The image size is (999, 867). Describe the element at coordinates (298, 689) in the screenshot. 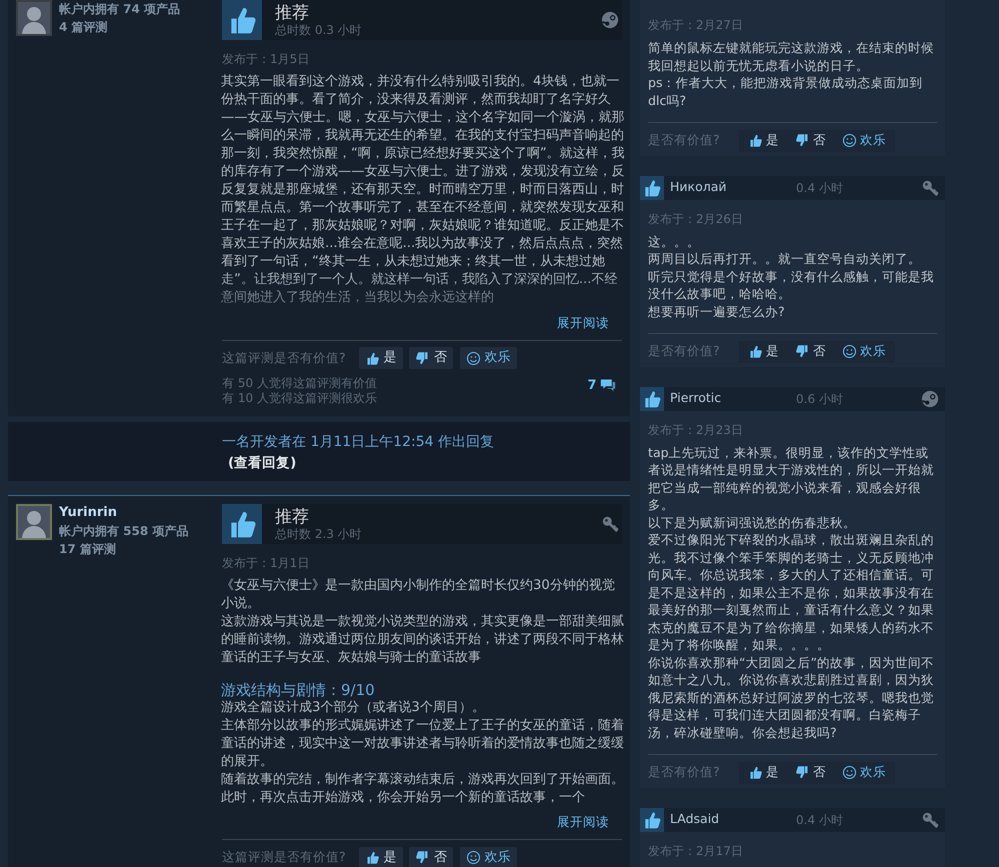

I see `section-heading: 游戏结构与剧情：9/10` at that location.